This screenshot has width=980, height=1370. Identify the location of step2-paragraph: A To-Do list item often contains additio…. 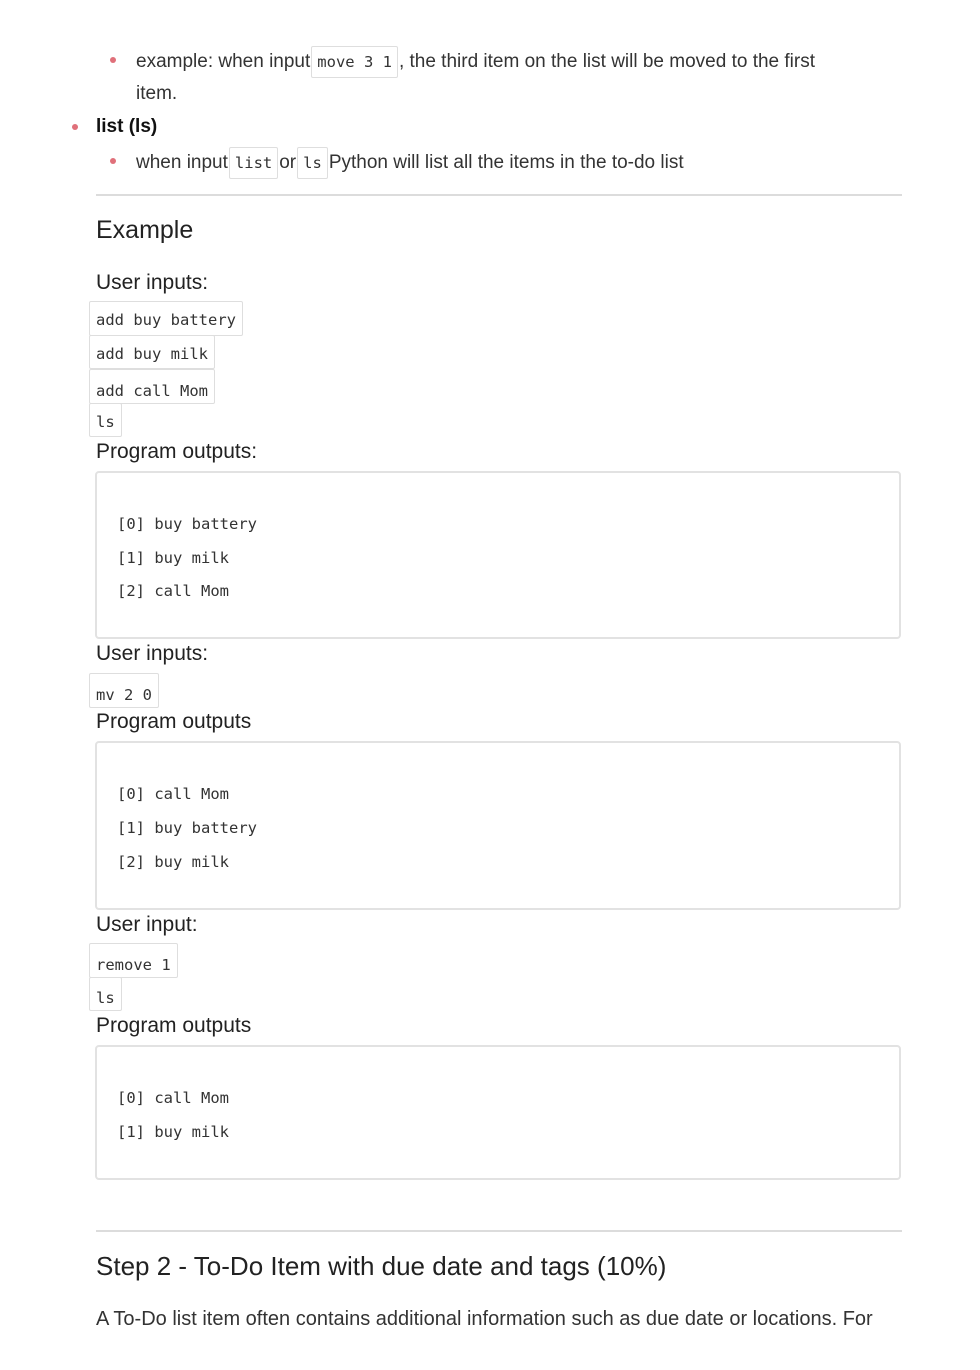
(484, 1319).